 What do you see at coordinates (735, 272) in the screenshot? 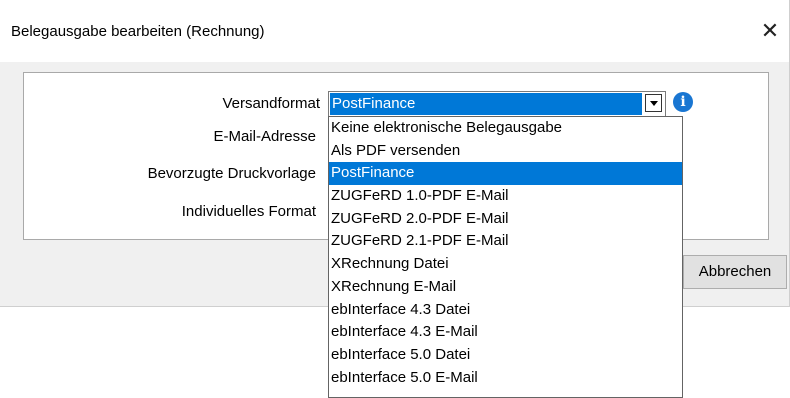
I see `cancel-button: Abbrechen` at bounding box center [735, 272].